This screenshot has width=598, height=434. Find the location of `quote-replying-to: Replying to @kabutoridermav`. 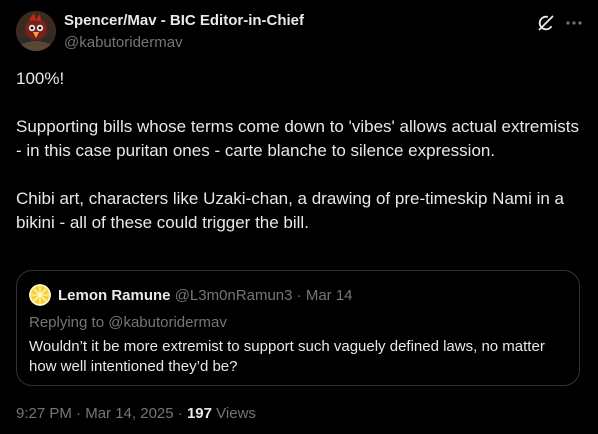

quote-replying-to: Replying to @kabutoridermav is located at coordinates (128, 322).